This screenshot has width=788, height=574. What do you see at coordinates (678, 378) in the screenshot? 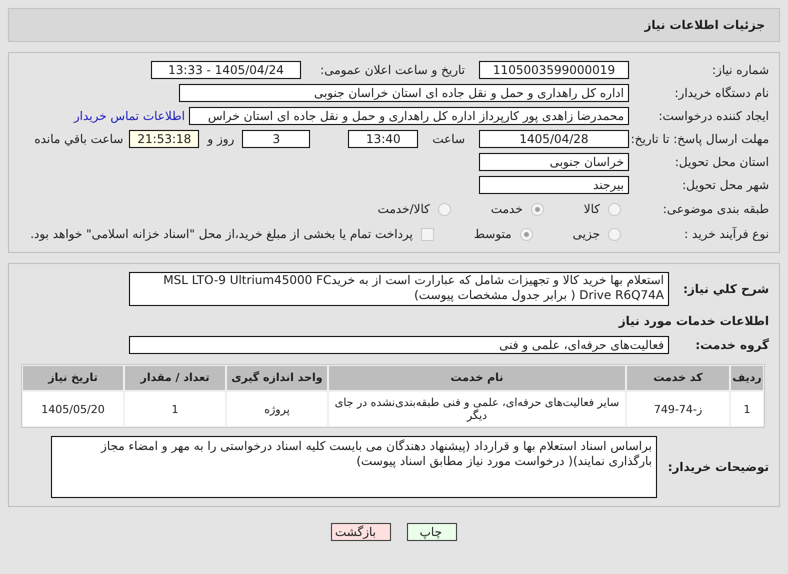
I see `column-header: کد خدمت` at bounding box center [678, 378].